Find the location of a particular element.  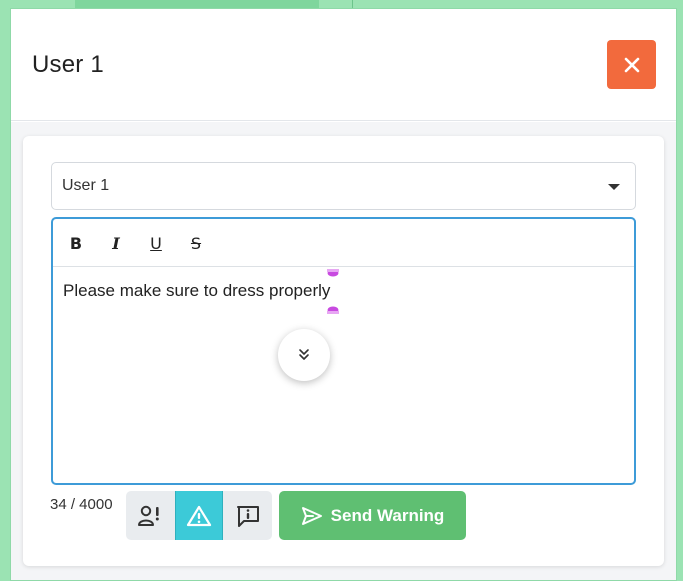

selection-handle-bottom-icon is located at coordinates (333, 310).